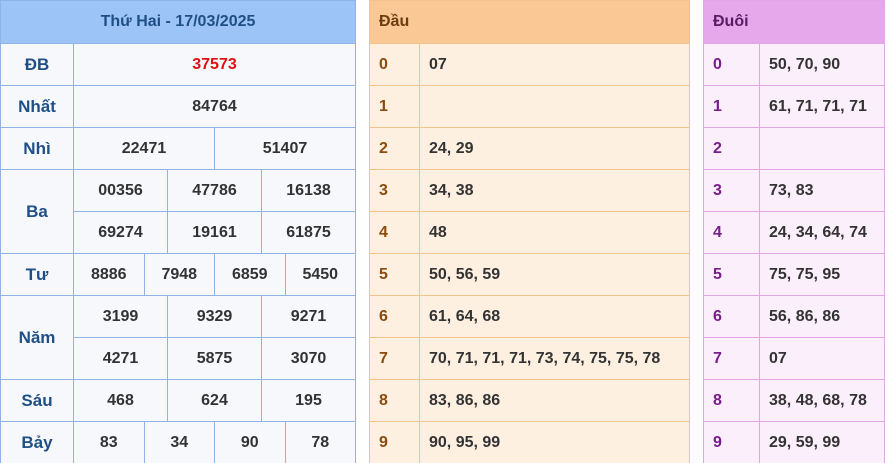  What do you see at coordinates (308, 232) in the screenshot?
I see `third-prize-number: 61875` at bounding box center [308, 232].